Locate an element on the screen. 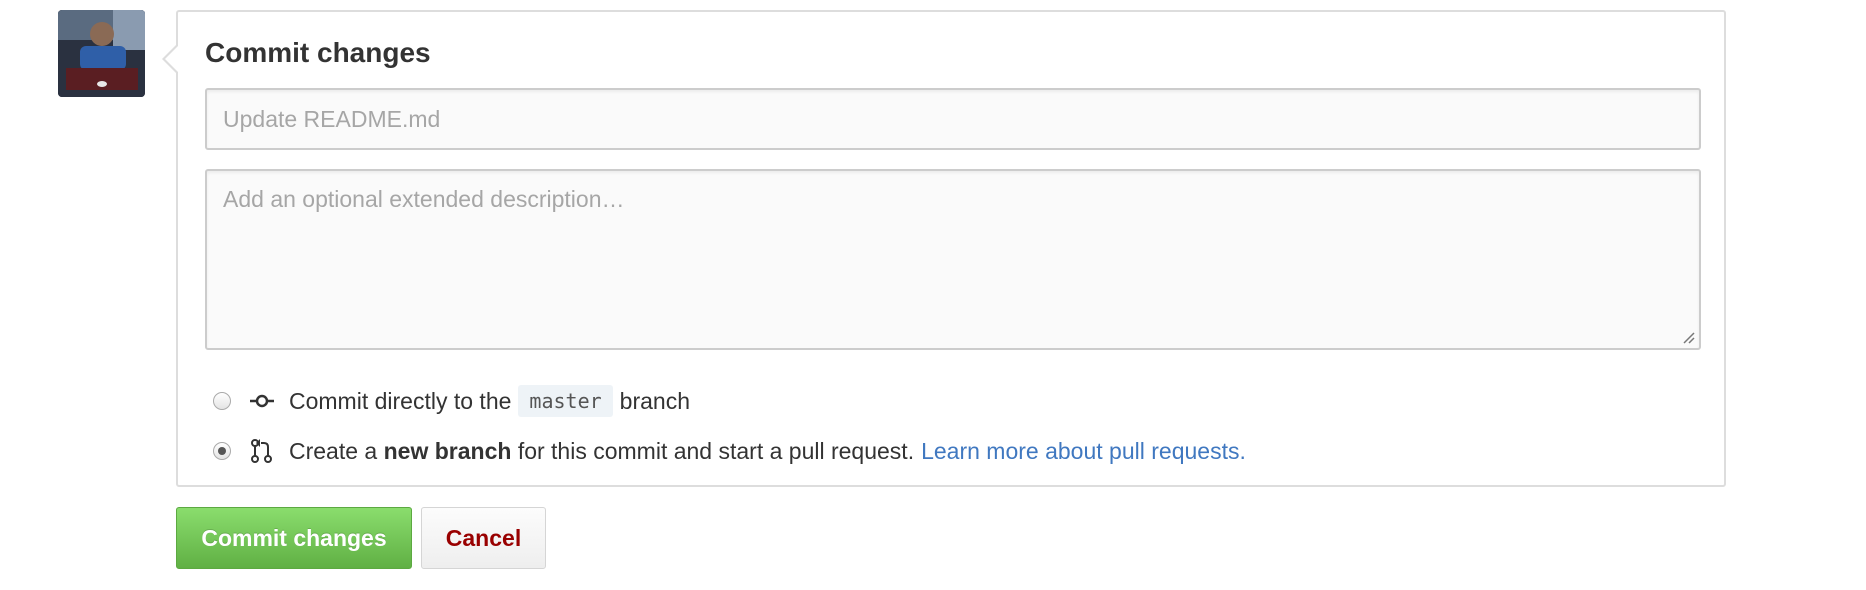 Image resolution: width=1866 pixels, height=590 pixels. git-pull-request-icon is located at coordinates (262, 451).